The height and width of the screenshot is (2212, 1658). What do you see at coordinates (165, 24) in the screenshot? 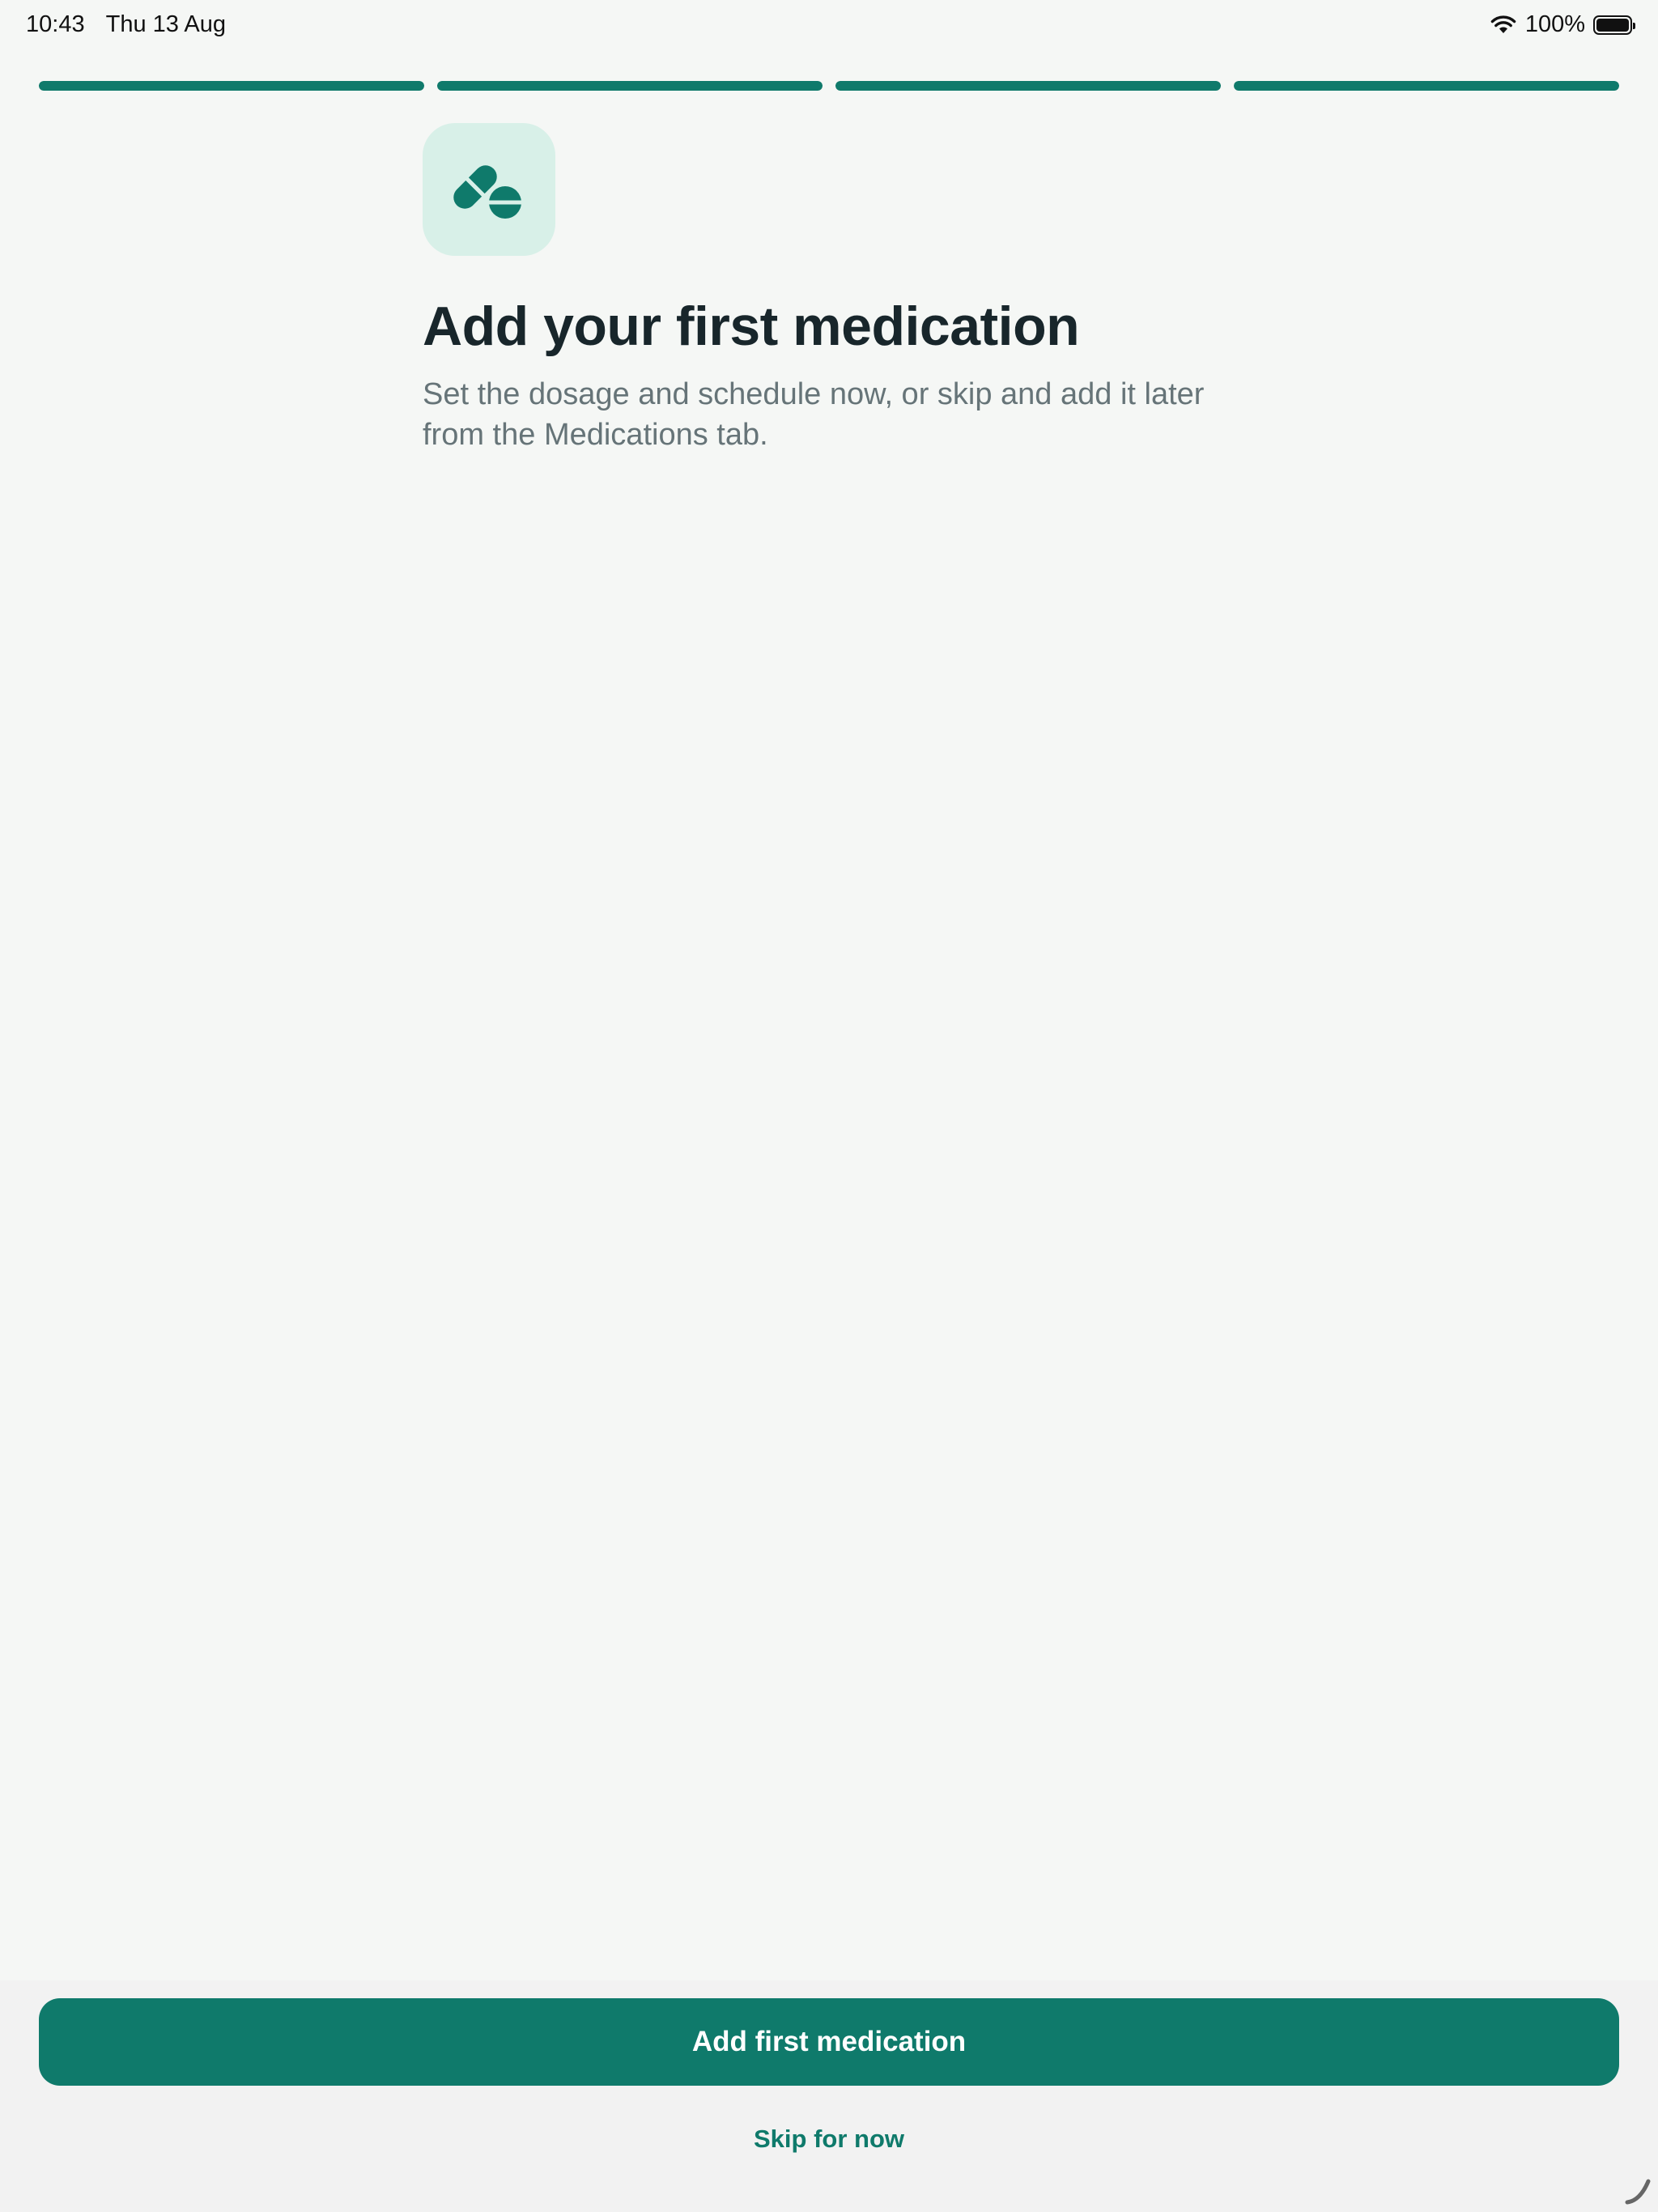
I see `status-date: Thu 13 Aug` at bounding box center [165, 24].